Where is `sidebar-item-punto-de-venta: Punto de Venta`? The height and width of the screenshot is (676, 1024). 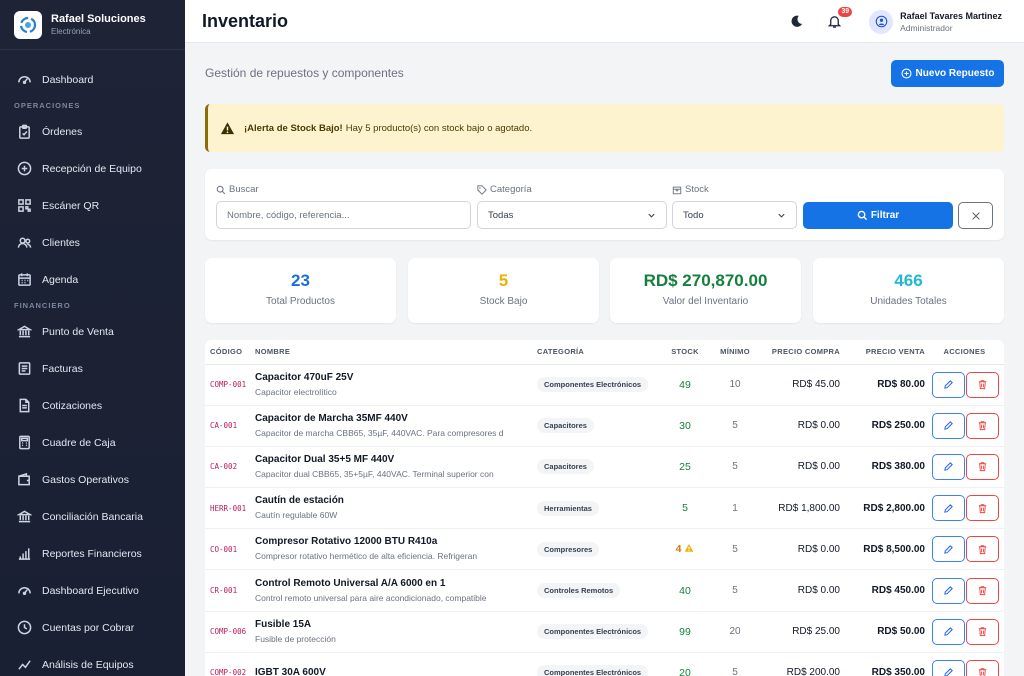
sidebar-item-punto-de-venta: Punto de Venta is located at coordinates (92, 331).